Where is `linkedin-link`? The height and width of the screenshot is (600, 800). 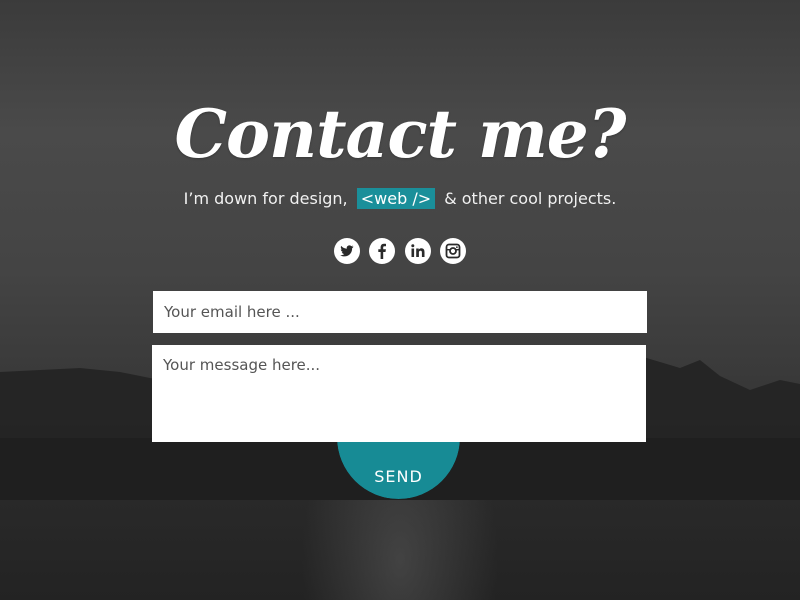
linkedin-link is located at coordinates (417, 251).